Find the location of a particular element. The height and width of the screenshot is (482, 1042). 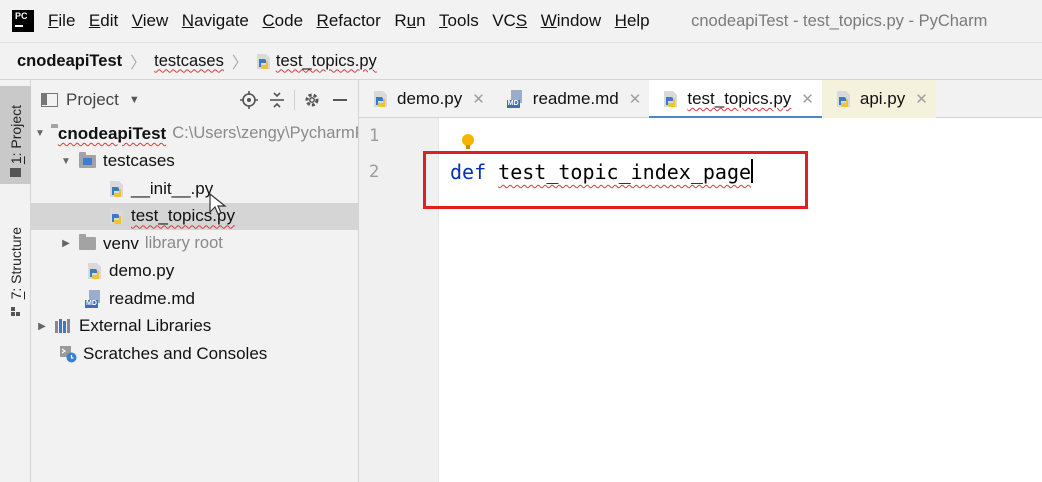

menu-navigate: Navigate is located at coordinates (215, 21).